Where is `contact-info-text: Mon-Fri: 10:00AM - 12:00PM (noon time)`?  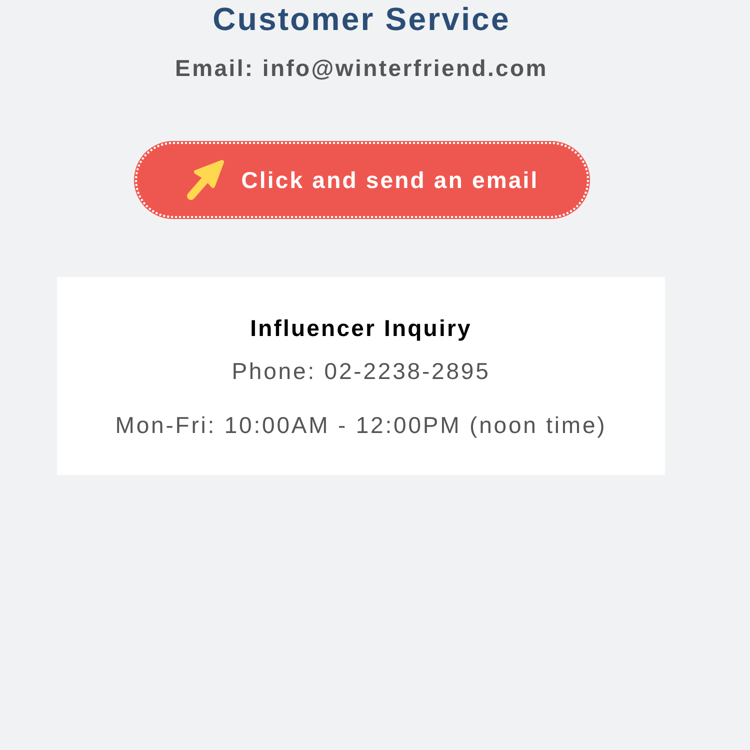 contact-info-text: Mon-Fri: 10:00AM - 12:00PM (noon time) is located at coordinates (361, 425).